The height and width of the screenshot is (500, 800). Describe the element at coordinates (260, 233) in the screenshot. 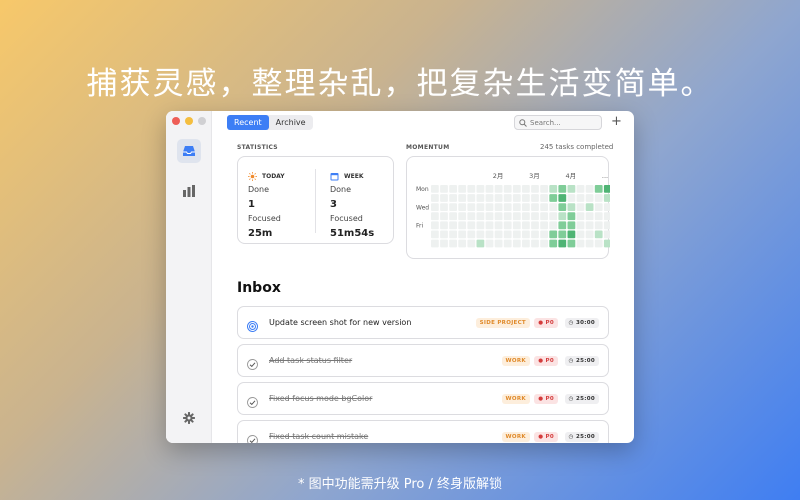

I see `today-focused-value: 25m` at that location.